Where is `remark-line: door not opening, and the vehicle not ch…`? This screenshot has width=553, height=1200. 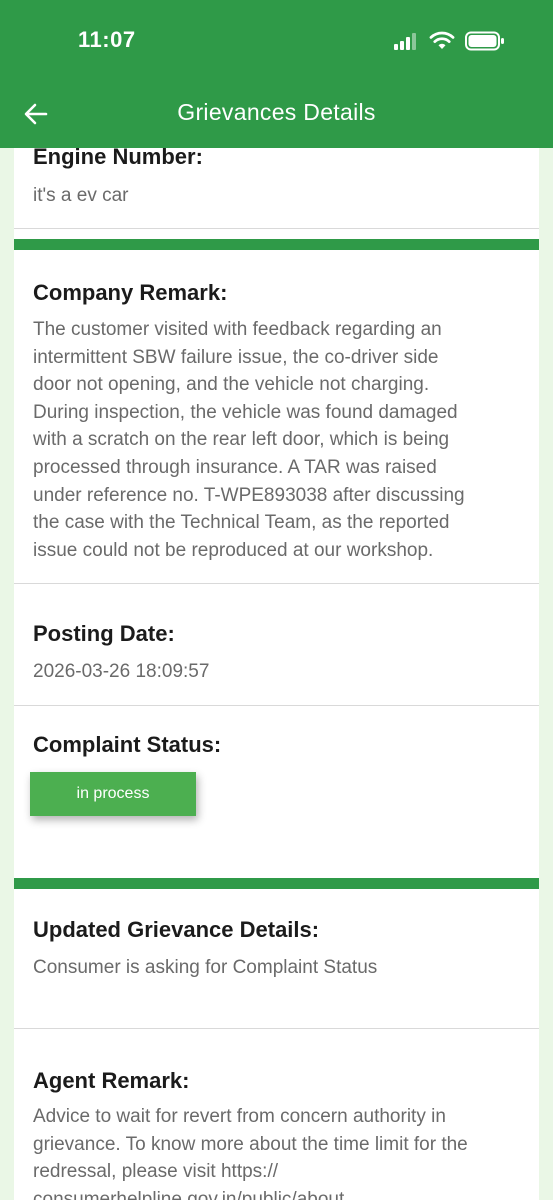
remark-line: door not opening, and the vehicle not ch… is located at coordinates (231, 385).